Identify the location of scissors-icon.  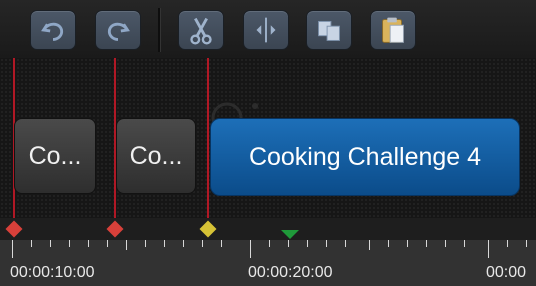
(201, 31).